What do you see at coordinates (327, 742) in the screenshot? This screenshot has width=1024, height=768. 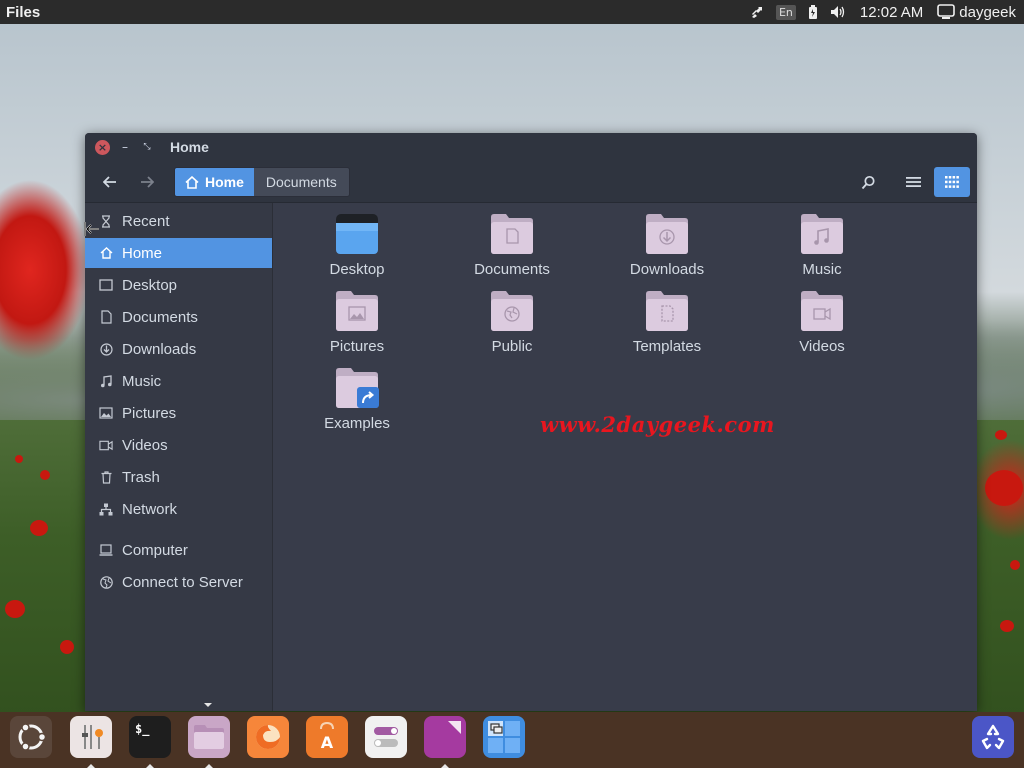 I see `svg-text: A` at bounding box center [327, 742].